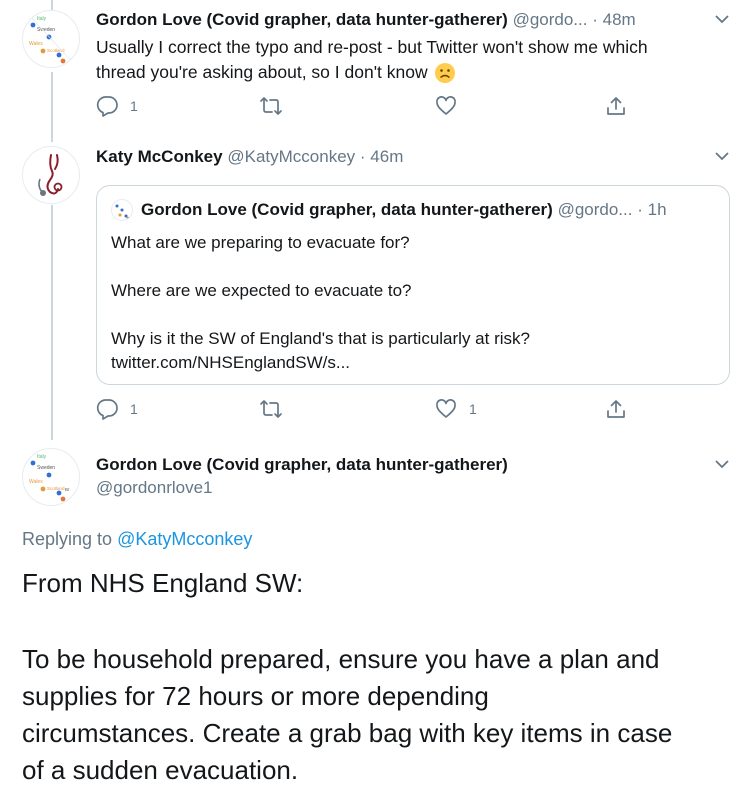 The height and width of the screenshot is (803, 753). I want to click on timestamp: 48m, so click(619, 19).